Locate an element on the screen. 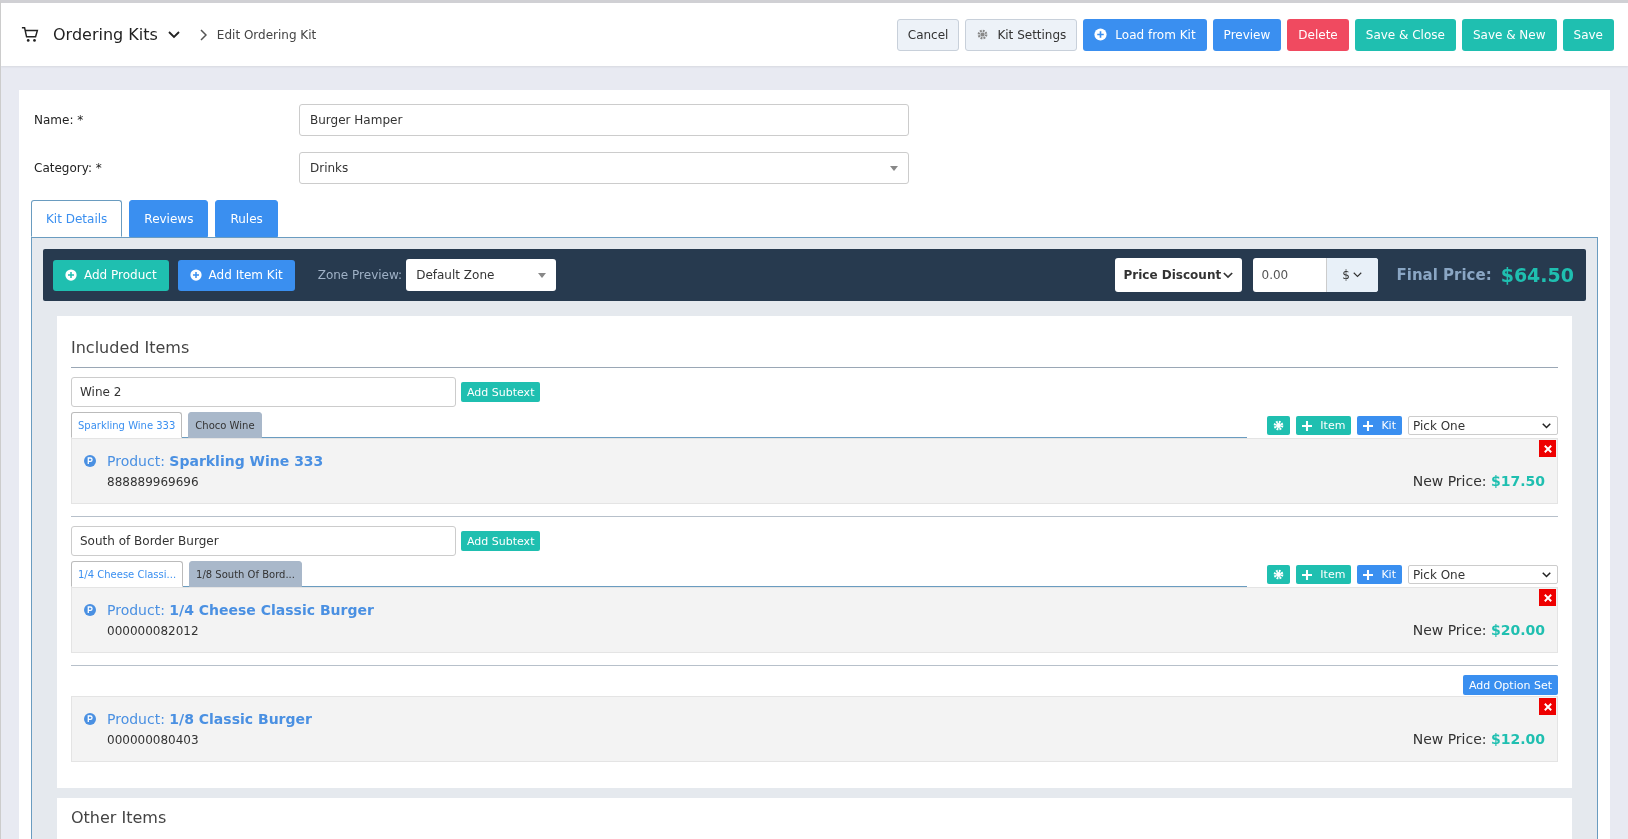  page-title: Ordering Kits is located at coordinates (105, 34).